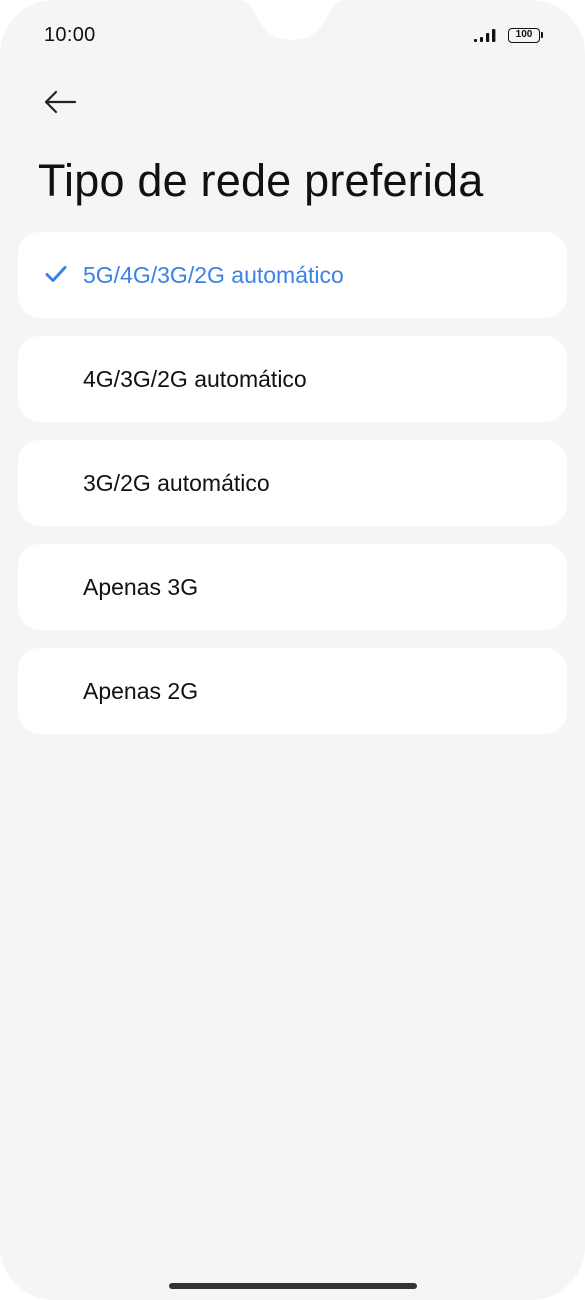 The image size is (585, 1300). I want to click on signal-bars-icon, so click(485, 35).